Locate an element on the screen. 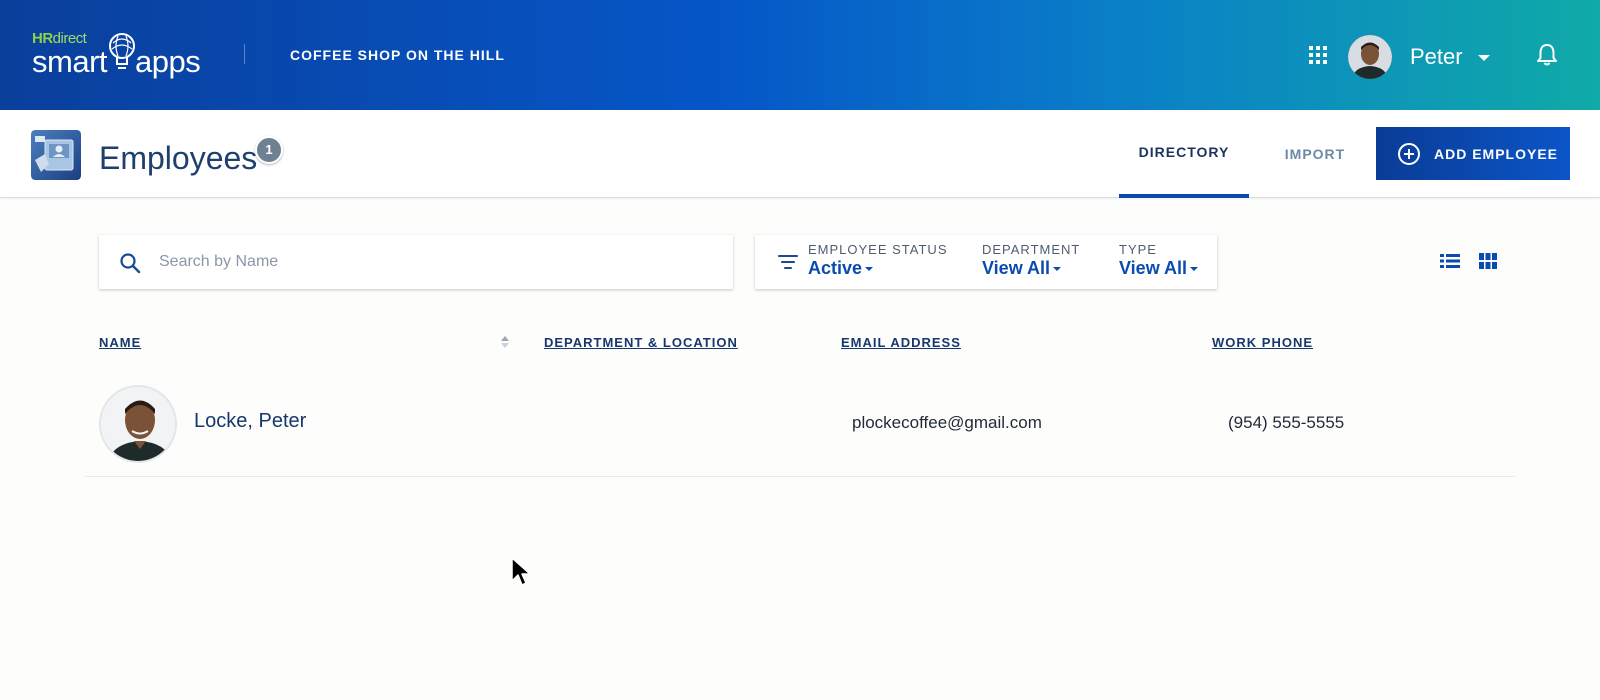 The height and width of the screenshot is (700, 1600). add-employee-button: ADD EMPLOYEE is located at coordinates (1473, 153).